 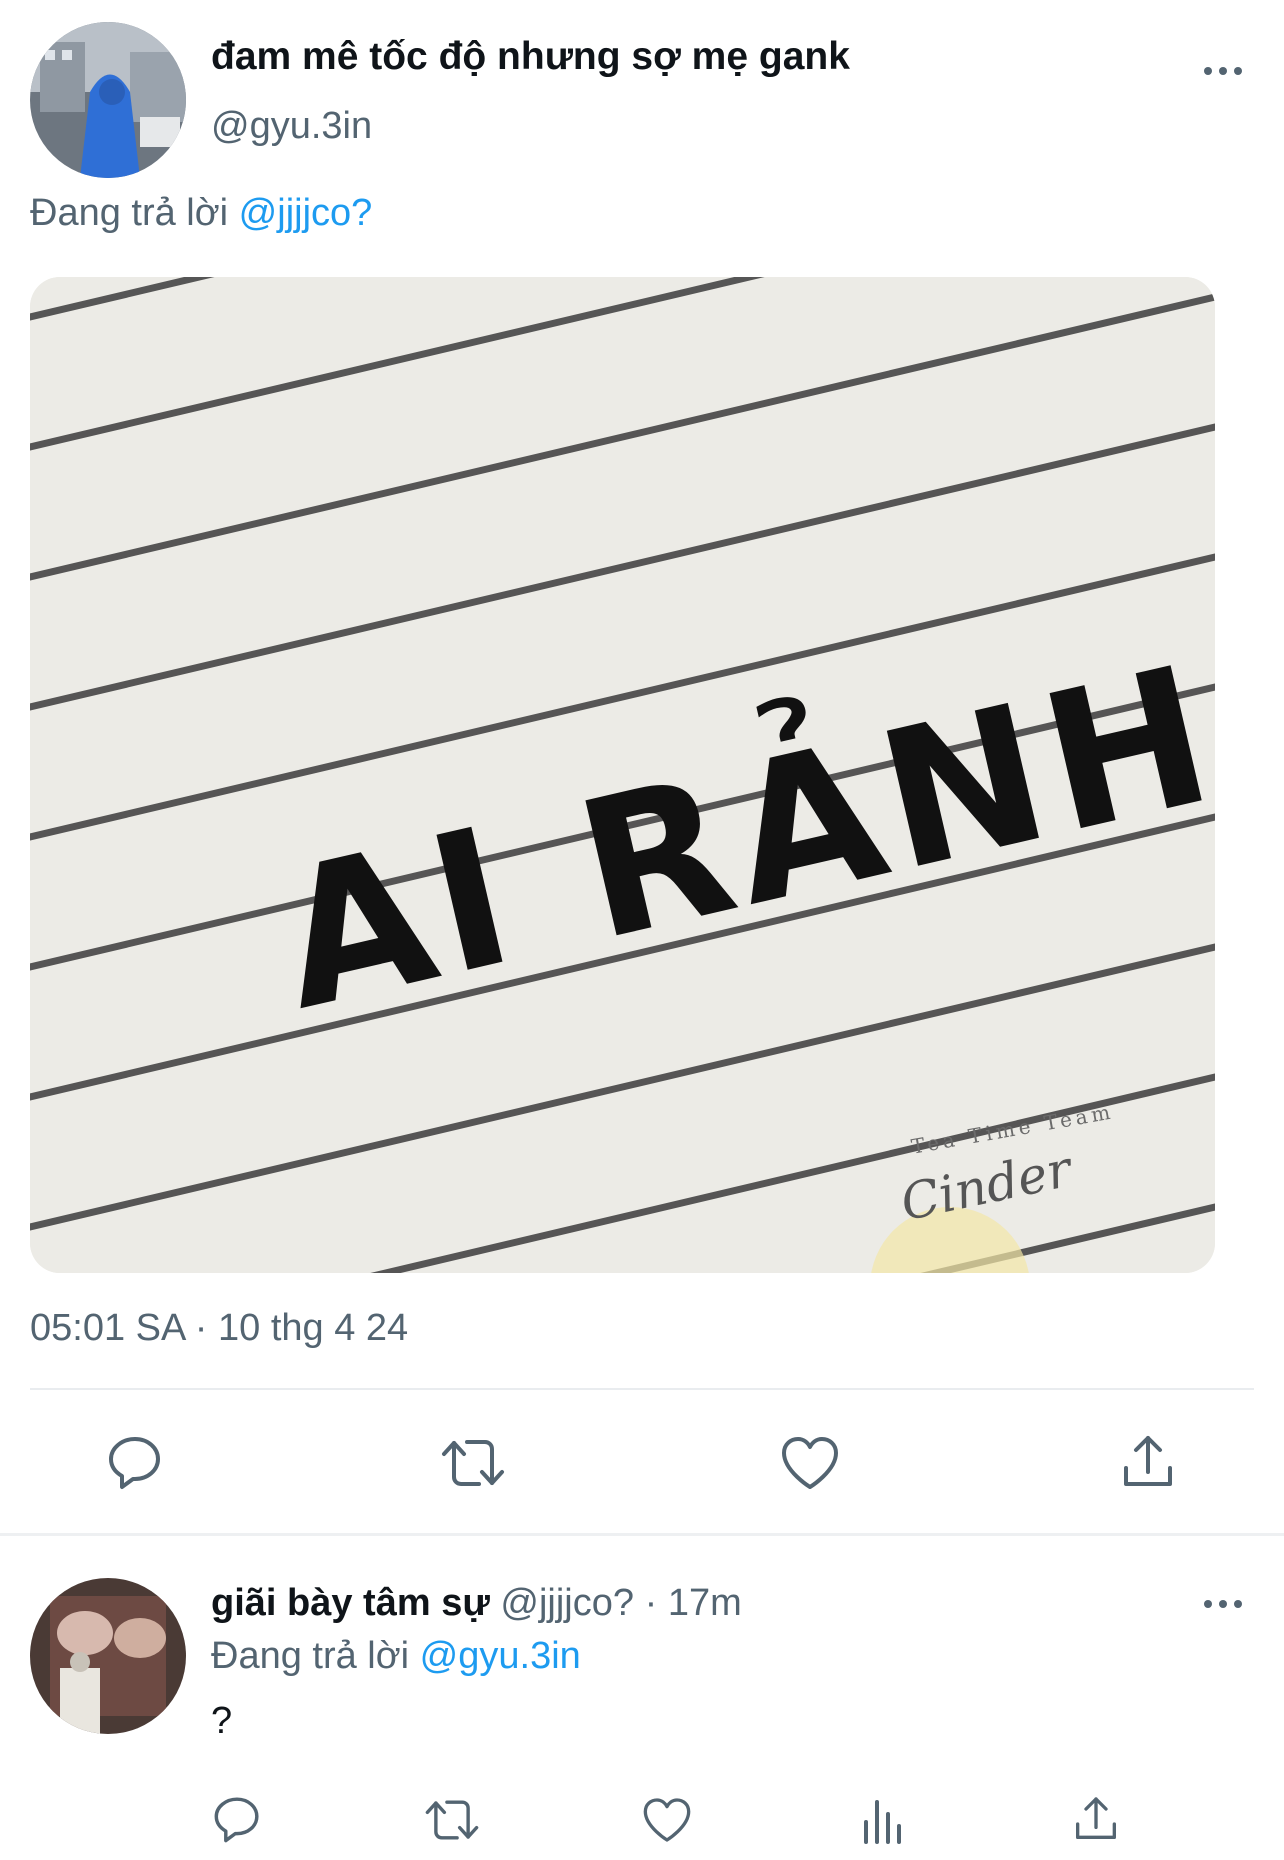 What do you see at coordinates (567, 1603) in the screenshot?
I see `reply-handle: @jjjjco?` at bounding box center [567, 1603].